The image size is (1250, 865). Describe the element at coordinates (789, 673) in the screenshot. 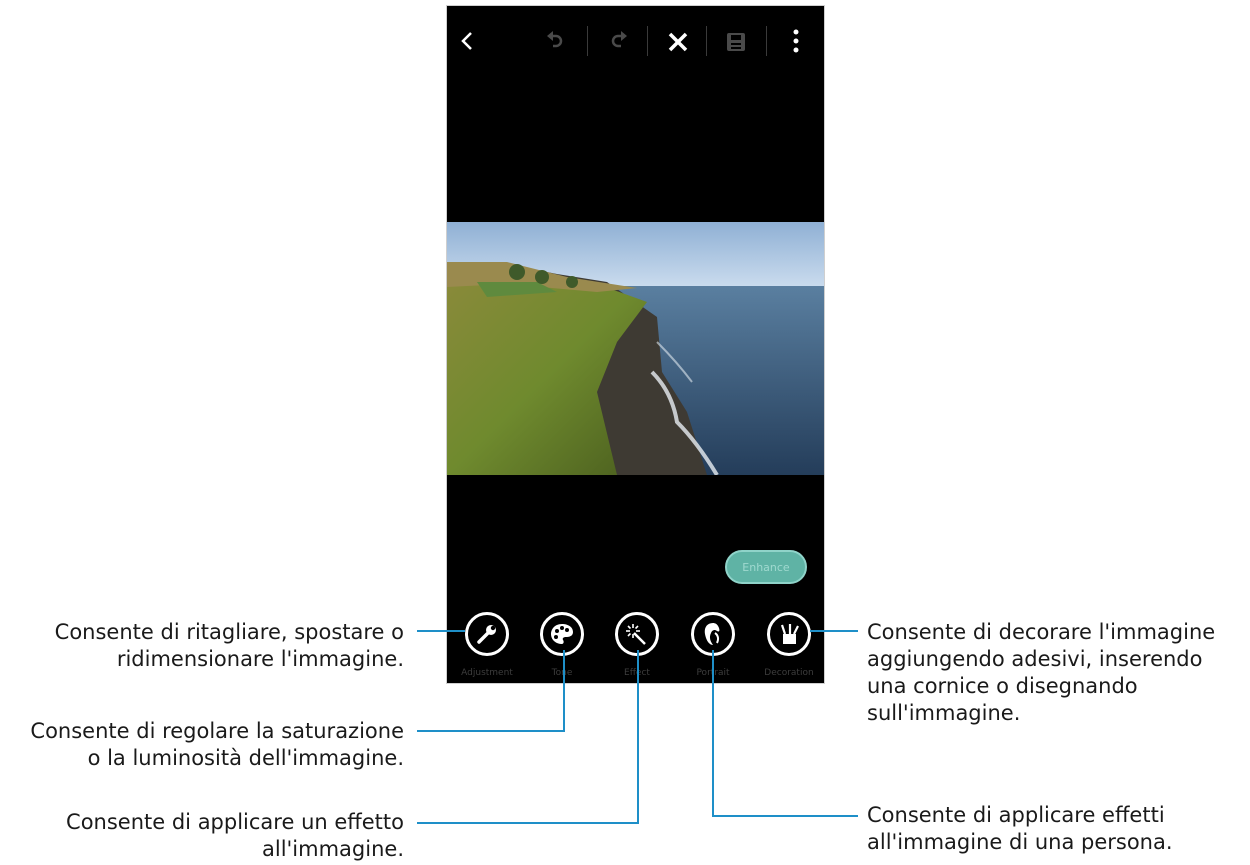

I see `tool-label-decoration: Decoration` at that location.